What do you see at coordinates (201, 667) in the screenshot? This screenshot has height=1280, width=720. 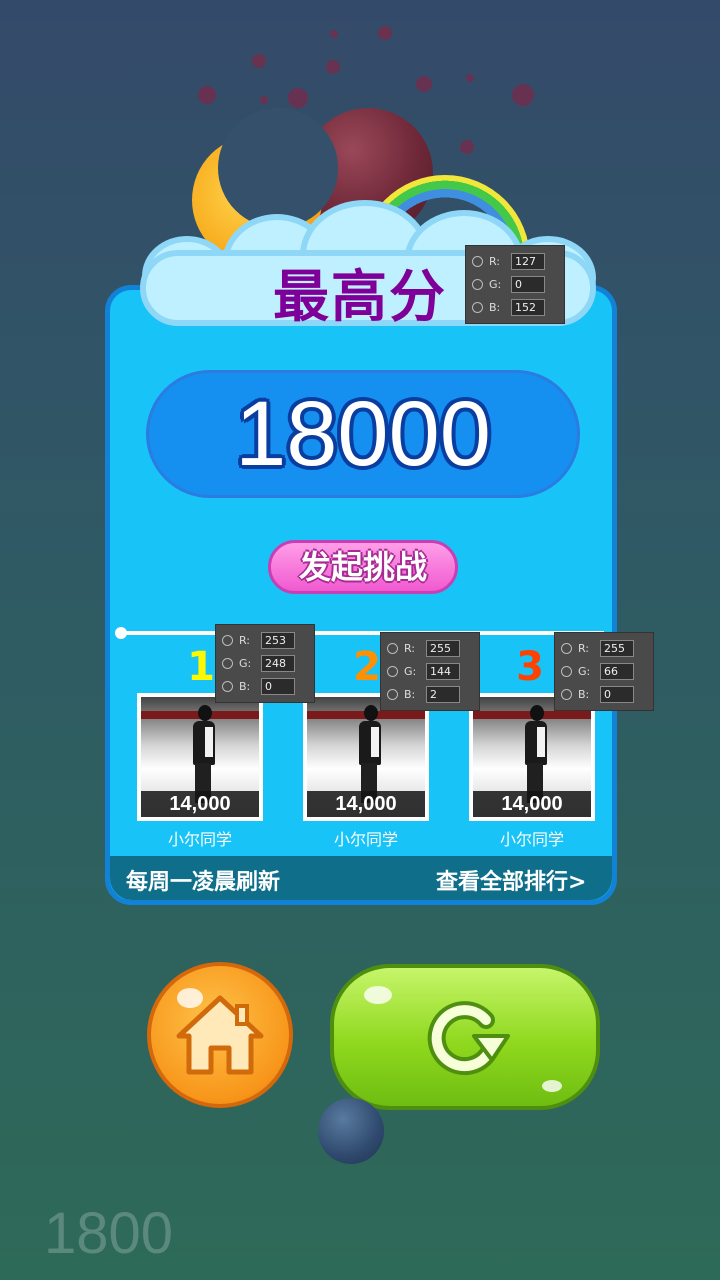 I see `rank-number-1: 1` at bounding box center [201, 667].